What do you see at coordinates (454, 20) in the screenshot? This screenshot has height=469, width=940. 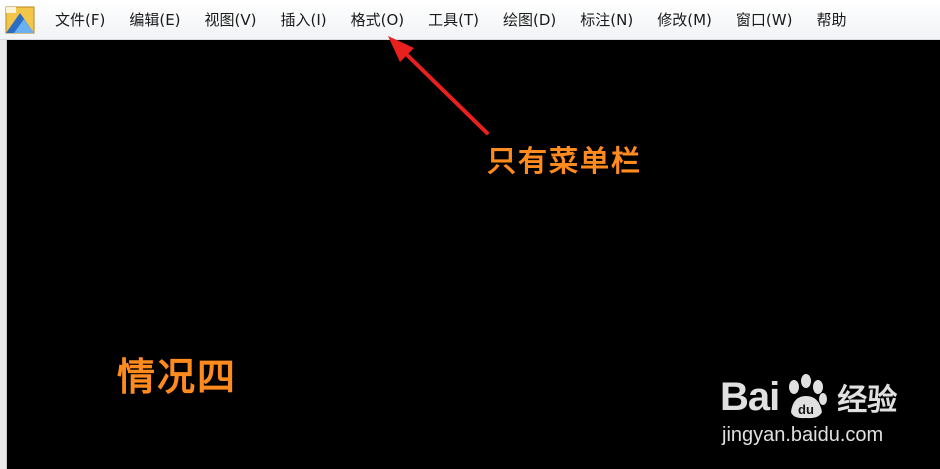 I see `menu-item-tools: 工具(T)` at bounding box center [454, 20].